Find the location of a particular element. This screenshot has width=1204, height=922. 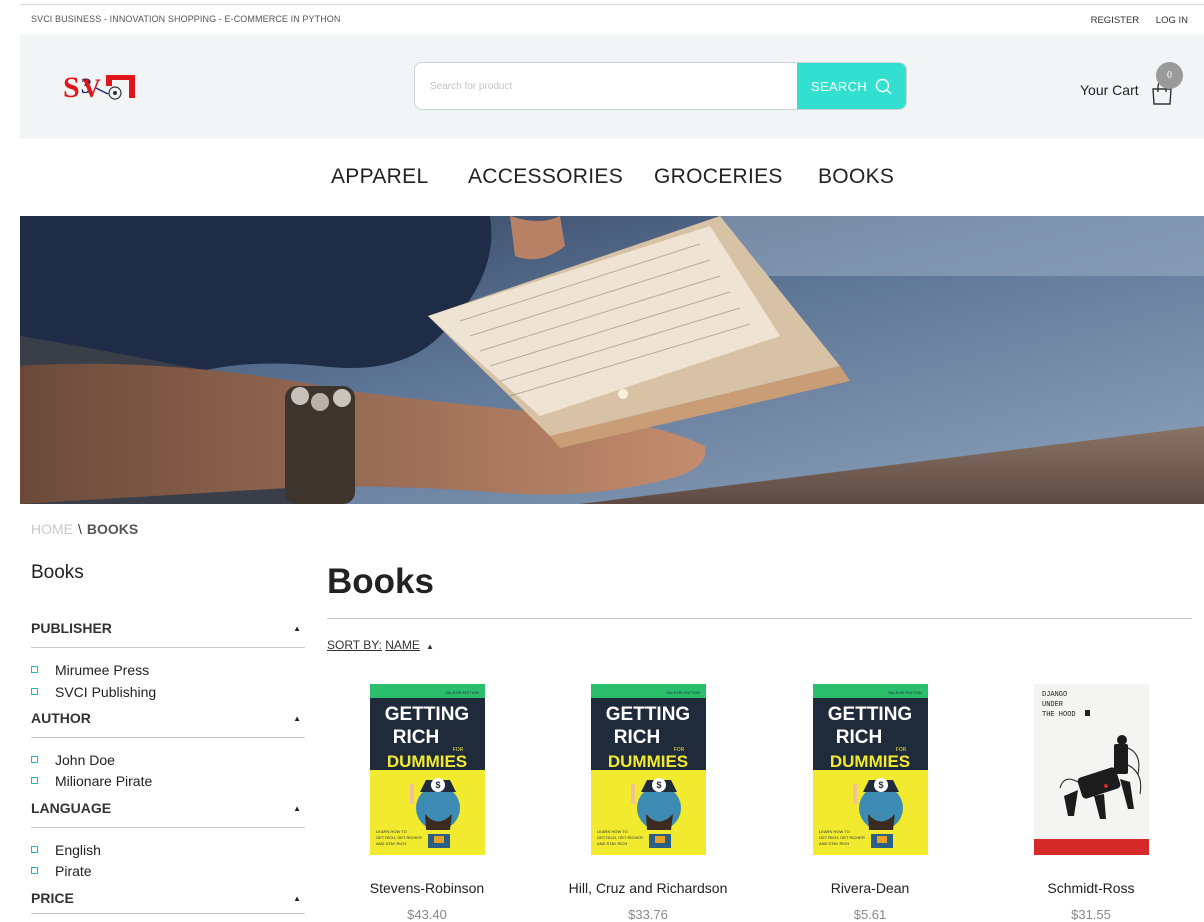

search-icon is located at coordinates (883, 86).